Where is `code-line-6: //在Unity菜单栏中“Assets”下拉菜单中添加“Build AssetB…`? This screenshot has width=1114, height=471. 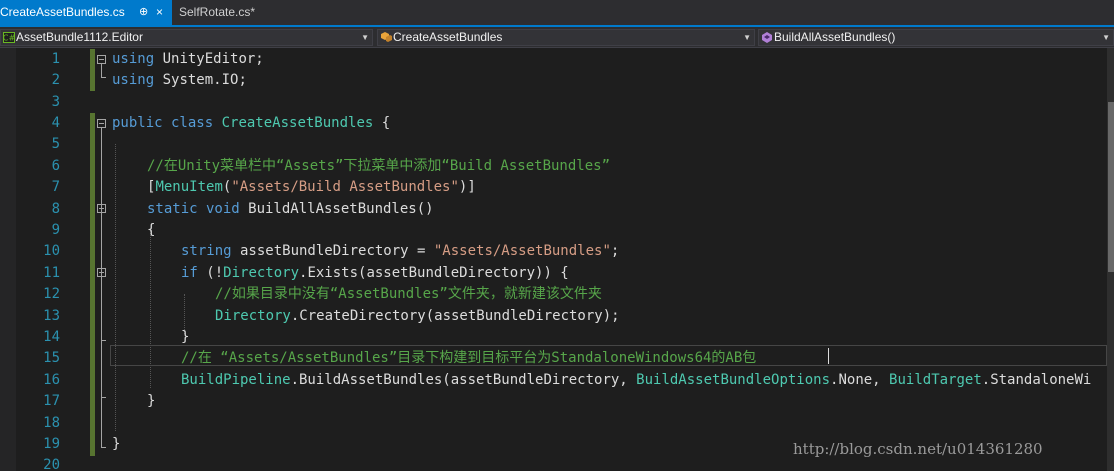
code-line-6: //在Unity菜单栏中“Assets”下拉菜单中添加“Build AssetB… is located at coordinates (379, 165).